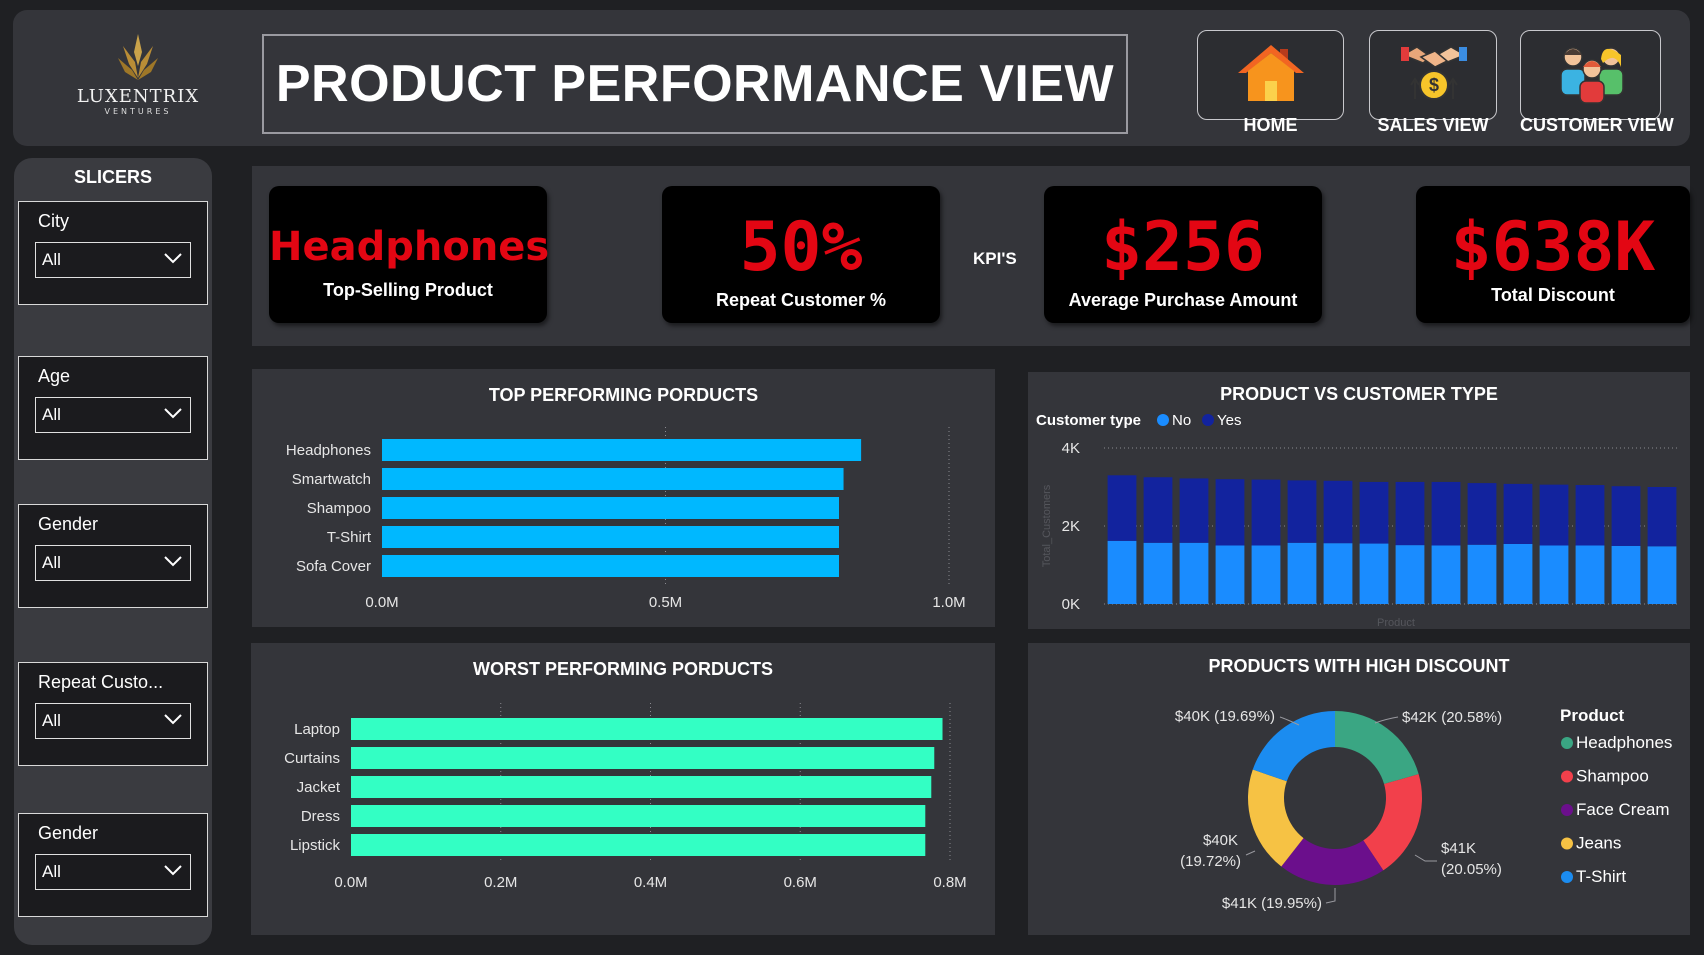 The image size is (1704, 955). Describe the element at coordinates (1220, 840) in the screenshot. I see `slice-label: $40K` at that location.